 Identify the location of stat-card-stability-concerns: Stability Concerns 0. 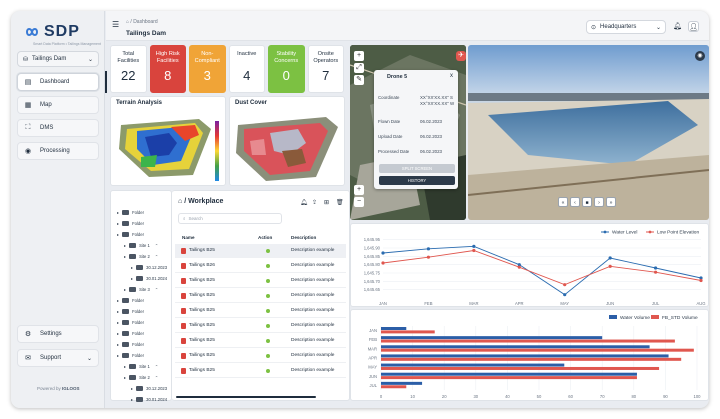
(286, 69).